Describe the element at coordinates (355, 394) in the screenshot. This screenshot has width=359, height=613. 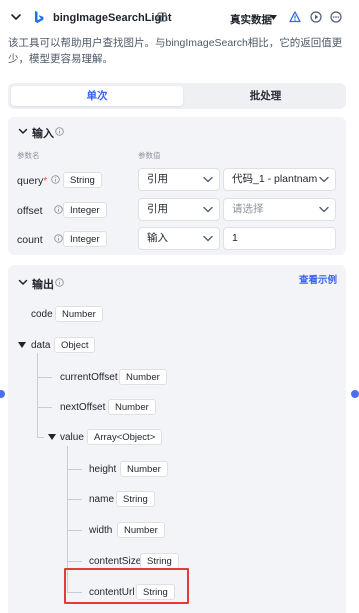
I see `output-port-handle` at that location.